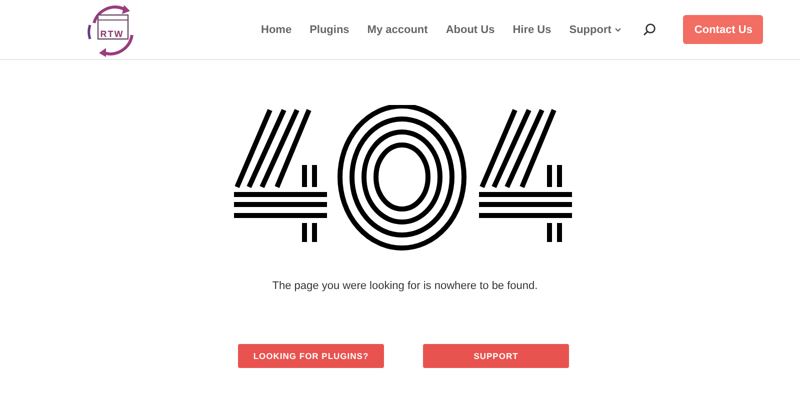  Describe the element at coordinates (405, 286) in the screenshot. I see `error-message: The page you were looking for is nowhere to be found.` at that location.